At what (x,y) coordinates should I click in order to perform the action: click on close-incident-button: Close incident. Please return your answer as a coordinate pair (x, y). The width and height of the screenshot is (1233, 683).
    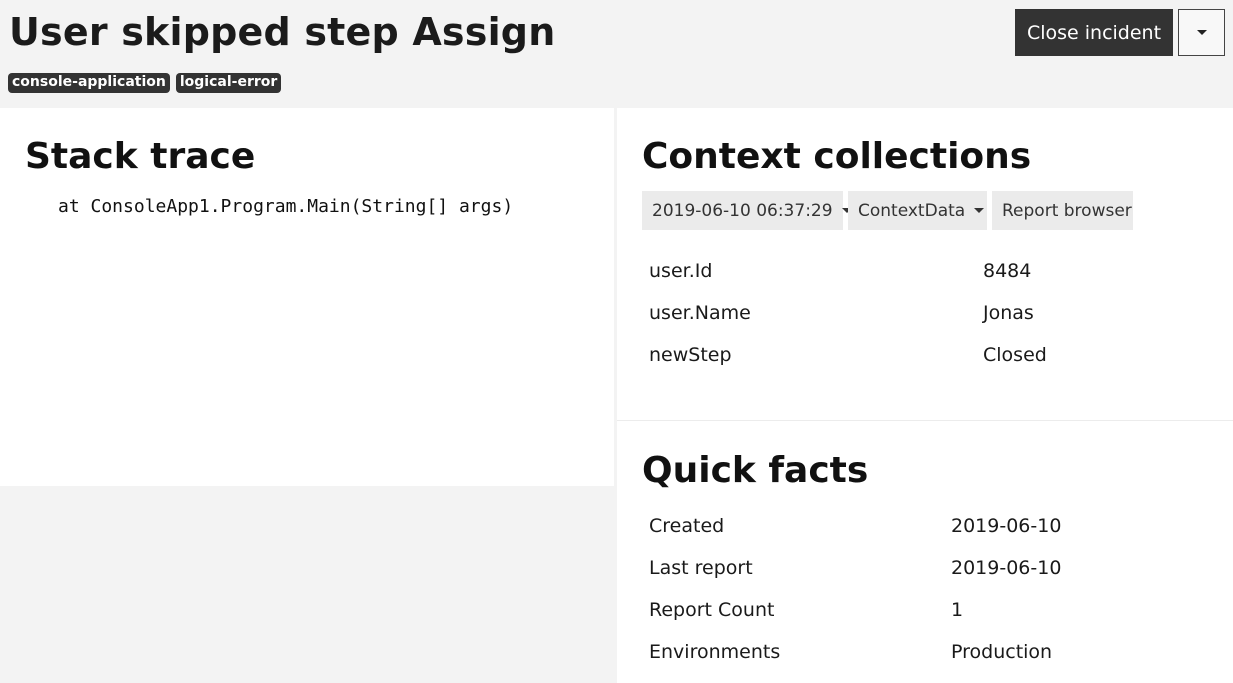
    Looking at the image, I should click on (1094, 32).